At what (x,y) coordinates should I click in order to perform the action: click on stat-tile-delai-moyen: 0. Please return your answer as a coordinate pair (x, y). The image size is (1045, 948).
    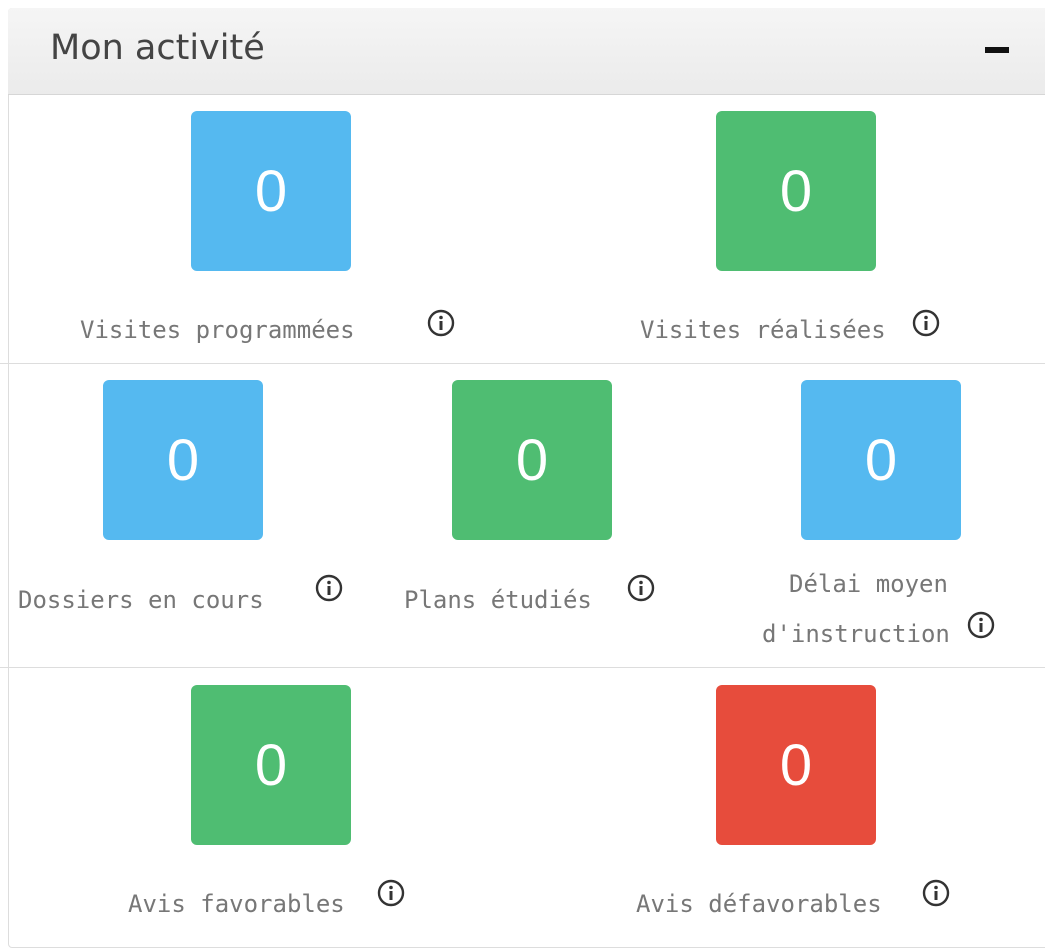
    Looking at the image, I should click on (881, 460).